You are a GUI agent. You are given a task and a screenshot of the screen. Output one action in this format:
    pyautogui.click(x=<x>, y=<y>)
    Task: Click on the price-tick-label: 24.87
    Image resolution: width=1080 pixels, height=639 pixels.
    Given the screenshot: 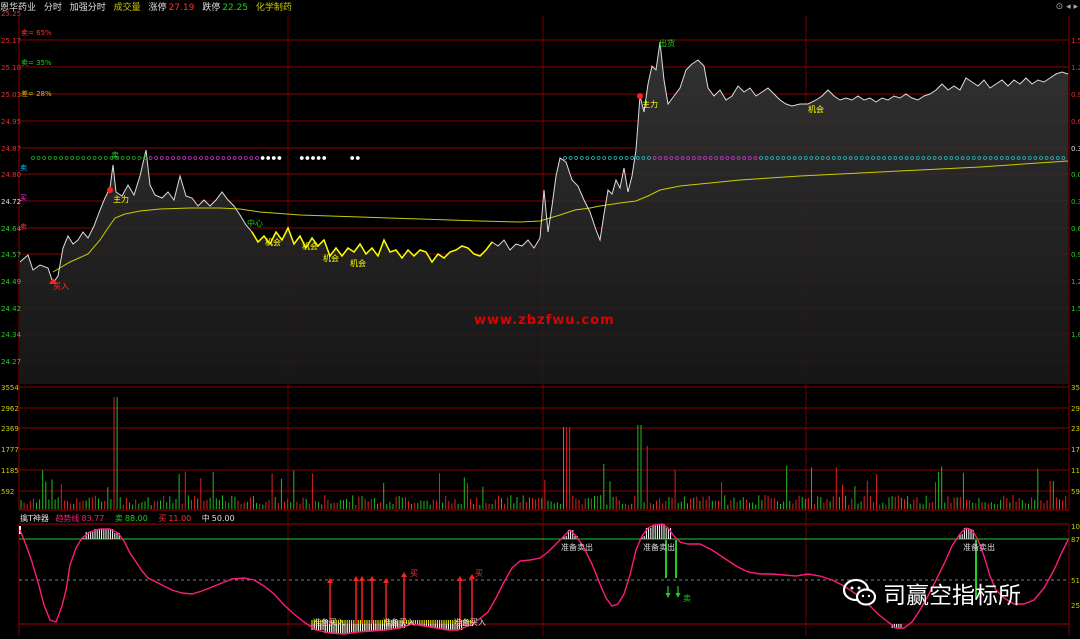 What is the action you would take?
    pyautogui.click(x=11, y=149)
    